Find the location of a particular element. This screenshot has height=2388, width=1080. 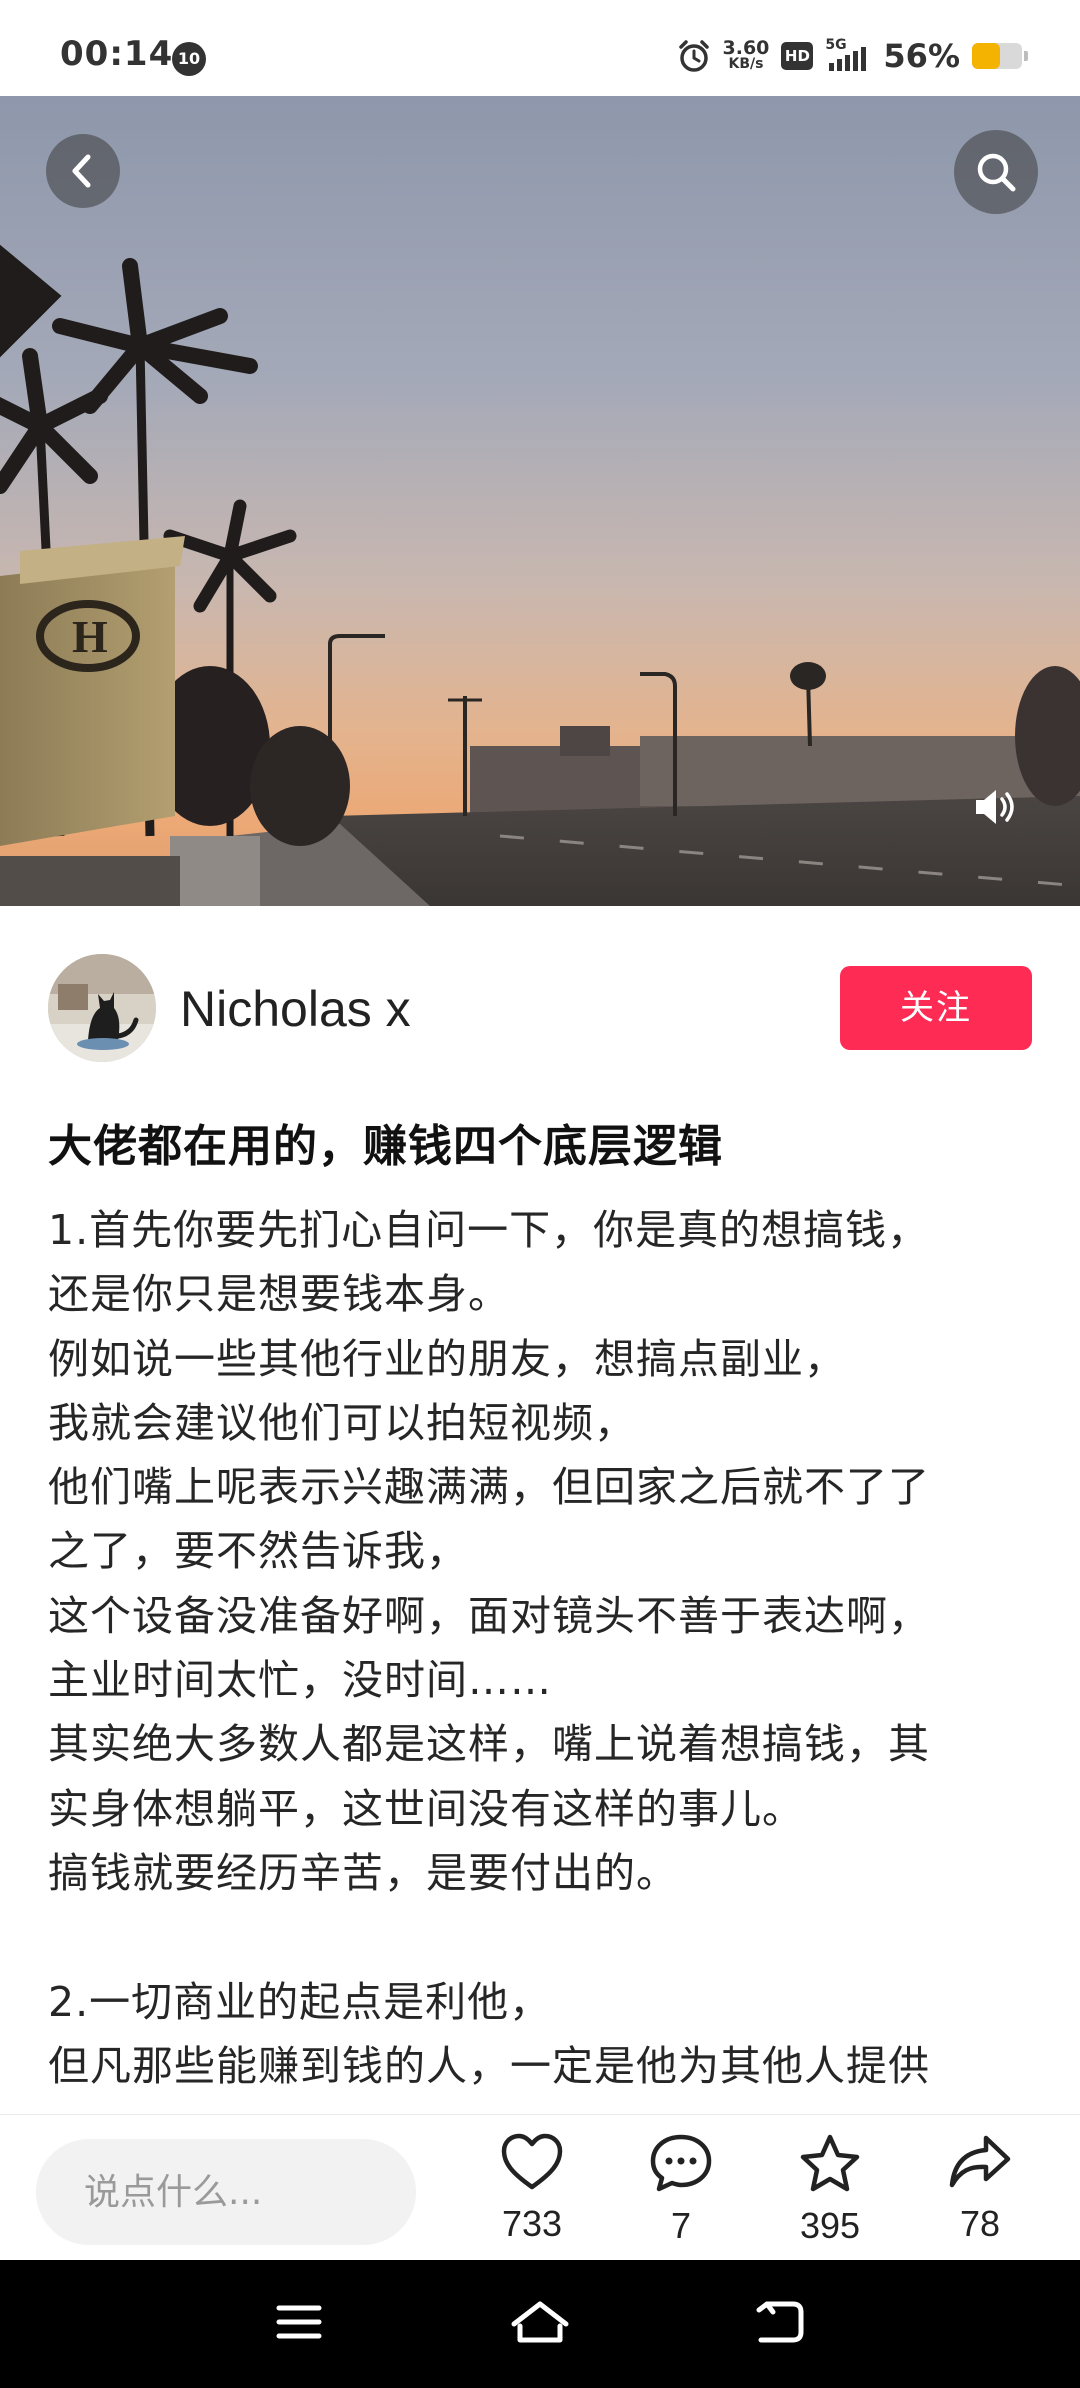

avatar is located at coordinates (102, 1008).